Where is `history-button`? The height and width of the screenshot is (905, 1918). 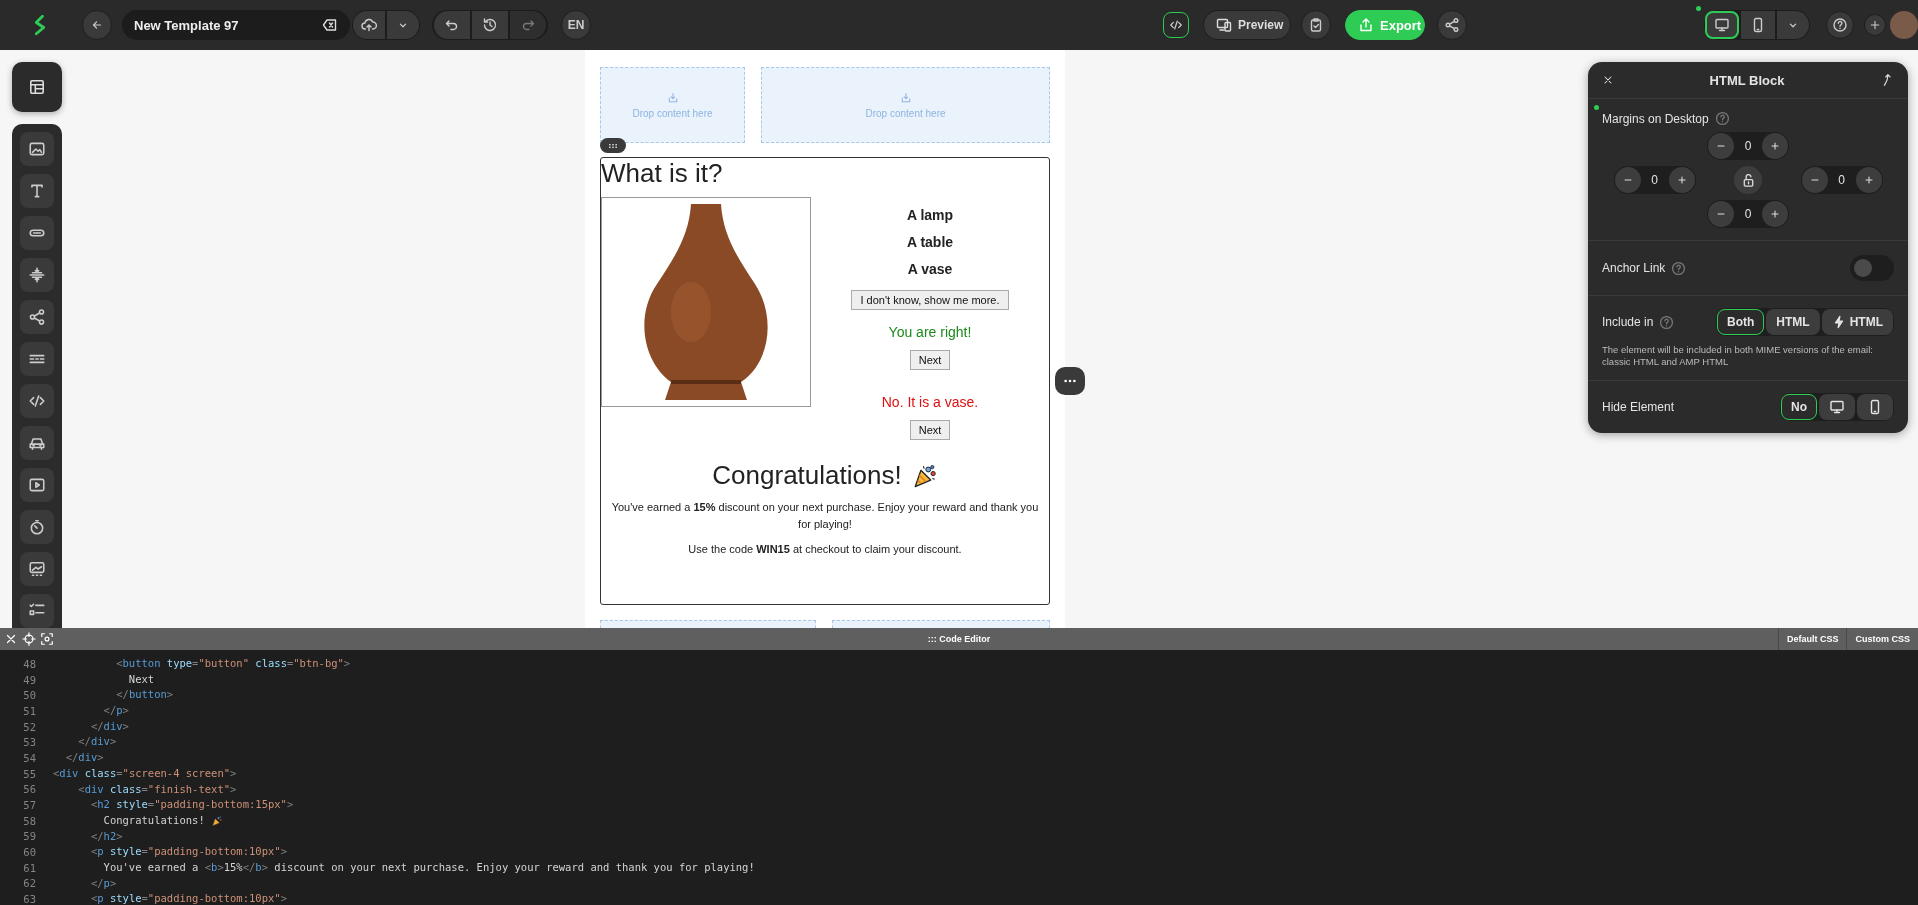 history-button is located at coordinates (490, 25).